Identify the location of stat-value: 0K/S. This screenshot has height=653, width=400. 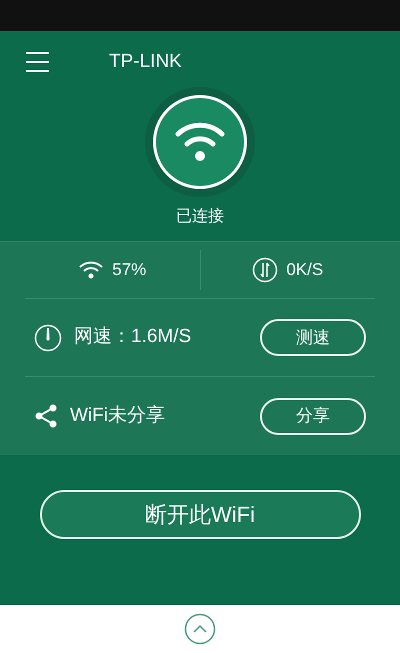
(305, 270).